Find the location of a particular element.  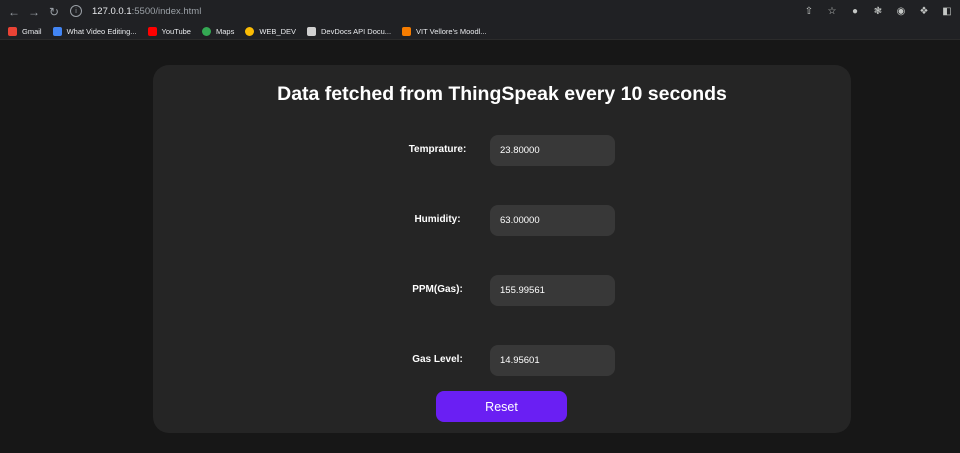

bookmark-label: WEB_DEV is located at coordinates (278, 31).